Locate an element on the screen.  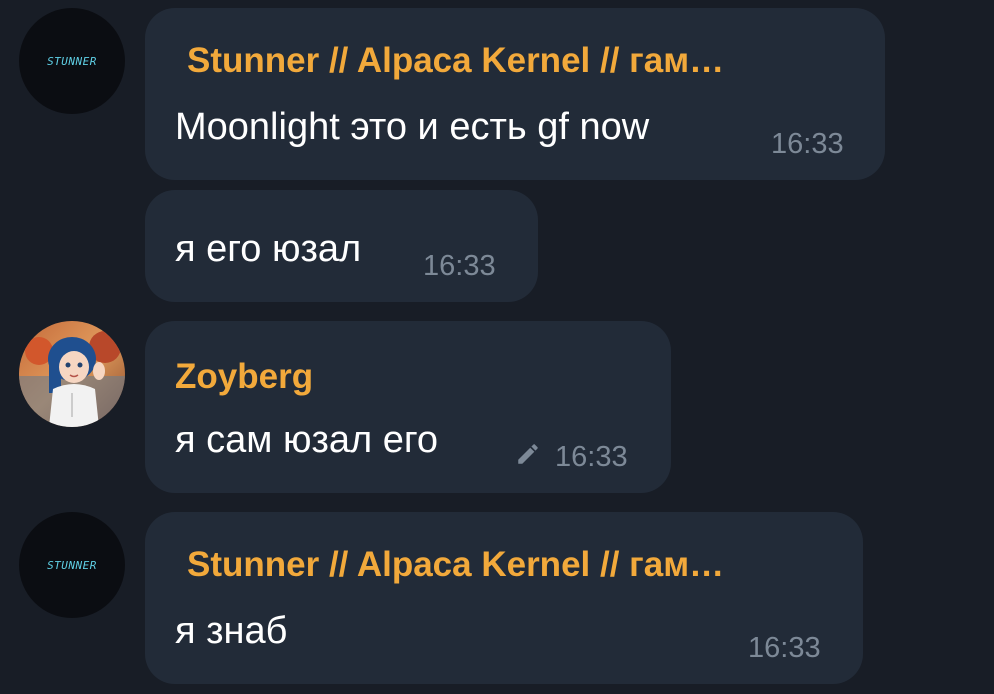
message-bubble: я его юзал 16:33 is located at coordinates (341, 246).